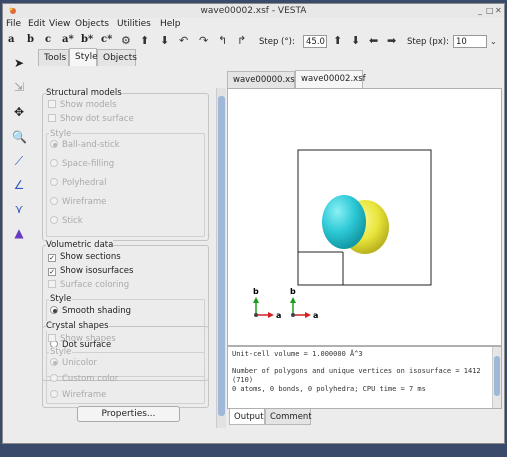 This screenshot has width=507, height=457. I want to click on translate-left-icon: ⬅, so click(373, 40).